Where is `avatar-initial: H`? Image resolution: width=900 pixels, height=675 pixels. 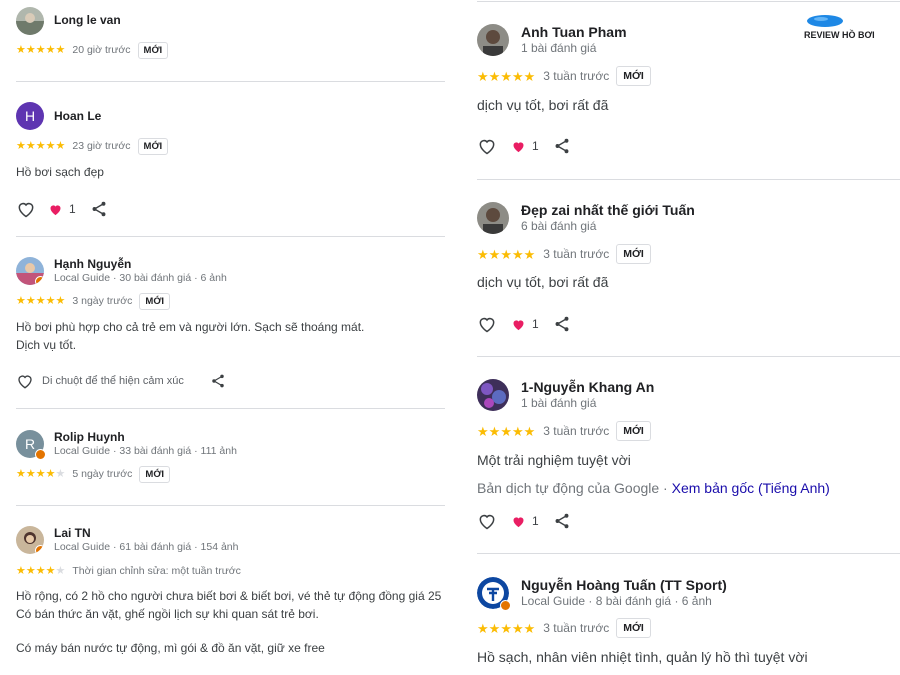 avatar-initial: H is located at coordinates (30, 116).